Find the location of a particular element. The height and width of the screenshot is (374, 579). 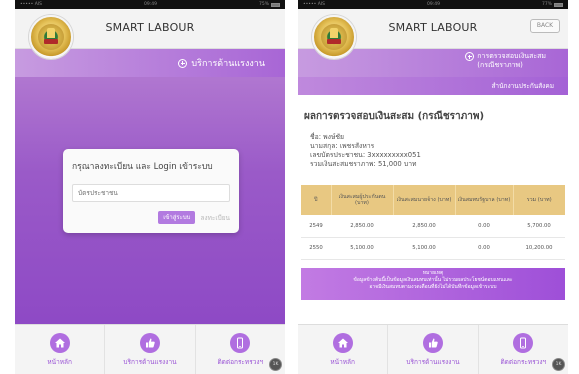

cell-insured: 5,100.00 is located at coordinates (362, 248).